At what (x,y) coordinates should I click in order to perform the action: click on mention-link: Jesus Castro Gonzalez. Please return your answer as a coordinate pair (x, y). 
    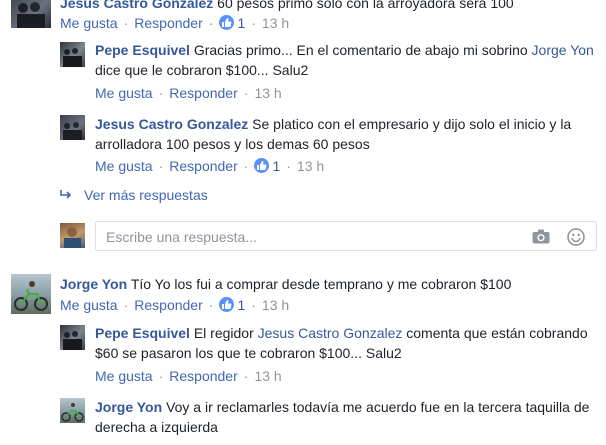
    Looking at the image, I should click on (330, 333).